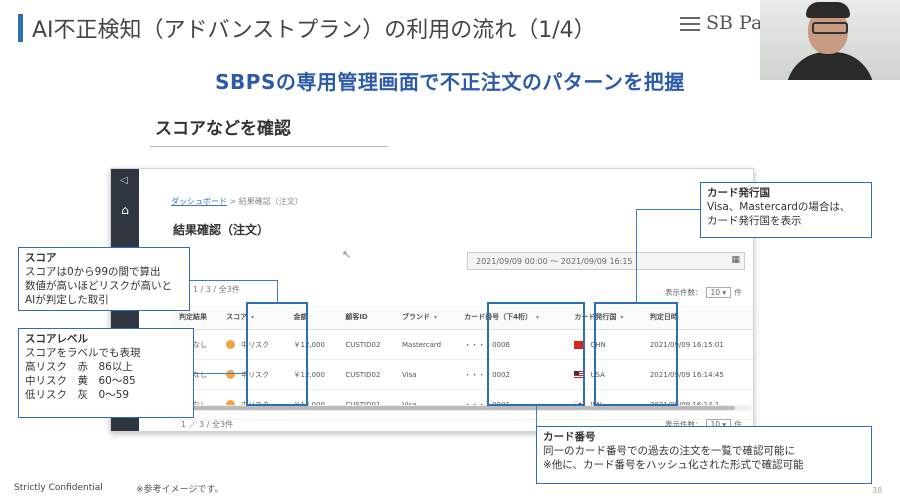 The image size is (900, 504). Describe the element at coordinates (124, 180) in the screenshot. I see `collapse-icon: ◁` at that location.